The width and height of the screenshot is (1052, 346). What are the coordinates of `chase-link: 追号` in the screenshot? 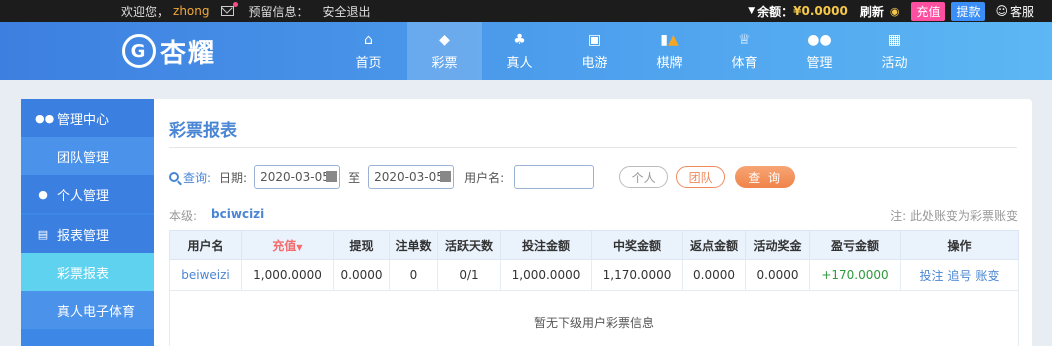 It's located at (959, 276).